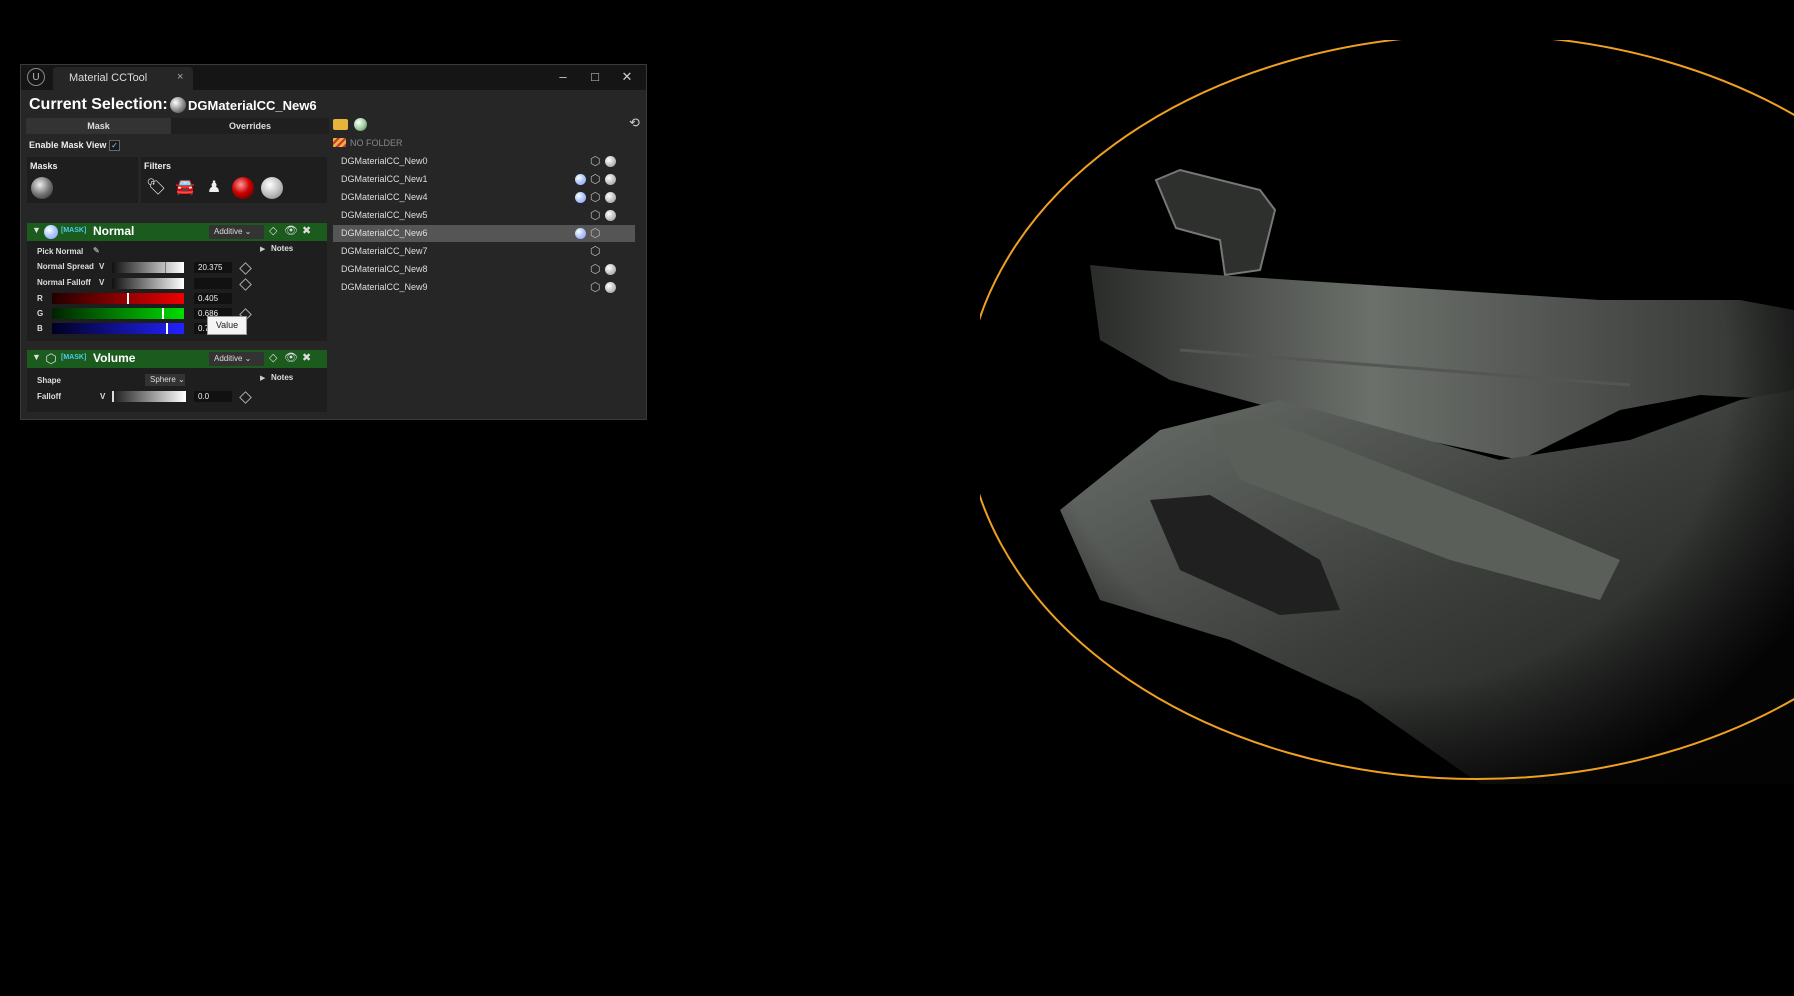 The width and height of the screenshot is (1794, 996). I want to click on list-item: DGMaterialCC_New1 ⬡, so click(484, 179).